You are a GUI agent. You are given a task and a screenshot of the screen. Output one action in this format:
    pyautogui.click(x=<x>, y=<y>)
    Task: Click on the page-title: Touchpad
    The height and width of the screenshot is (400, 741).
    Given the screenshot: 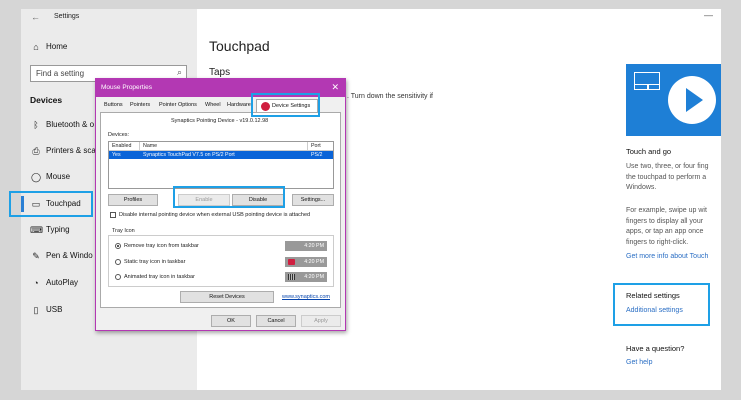 What is the action you would take?
    pyautogui.click(x=239, y=46)
    